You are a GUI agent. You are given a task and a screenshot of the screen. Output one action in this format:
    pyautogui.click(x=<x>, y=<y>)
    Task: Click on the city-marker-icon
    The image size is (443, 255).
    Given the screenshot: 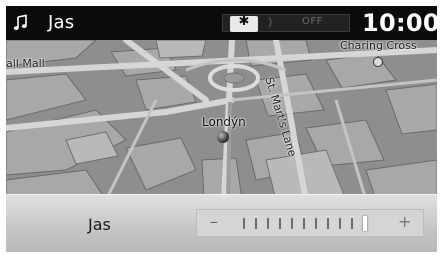 What is the action you would take?
    pyautogui.click(x=223, y=137)
    